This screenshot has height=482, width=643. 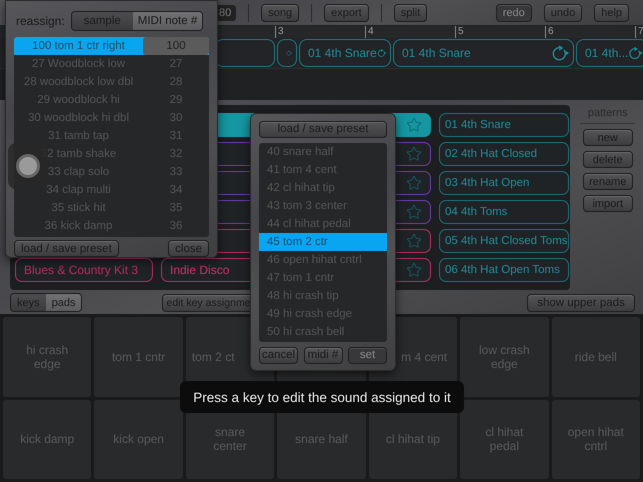 I want to click on reassign-label: reassign:, so click(x=40, y=21).